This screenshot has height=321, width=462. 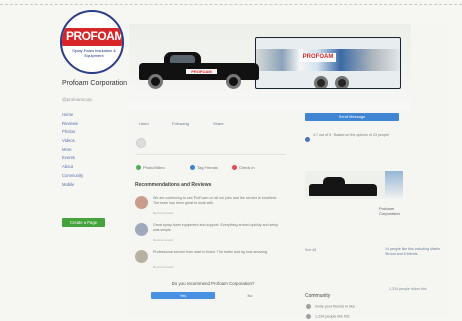 What do you see at coordinates (318, 57) in the screenshot?
I see `trailer-logo: PROFOAM` at bounding box center [318, 57].